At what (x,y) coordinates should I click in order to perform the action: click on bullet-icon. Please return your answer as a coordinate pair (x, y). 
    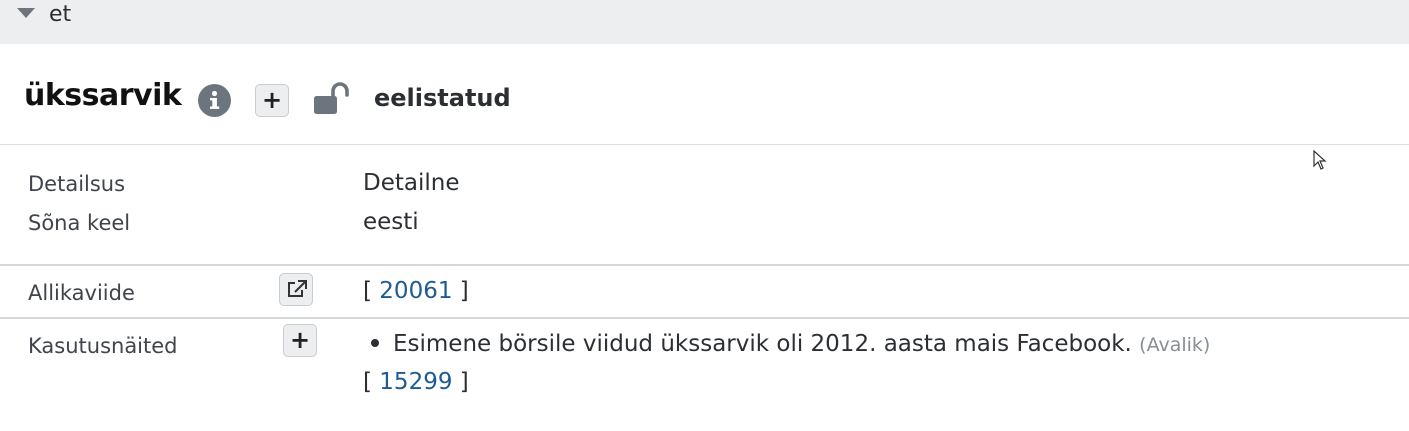
    Looking at the image, I should click on (375, 342).